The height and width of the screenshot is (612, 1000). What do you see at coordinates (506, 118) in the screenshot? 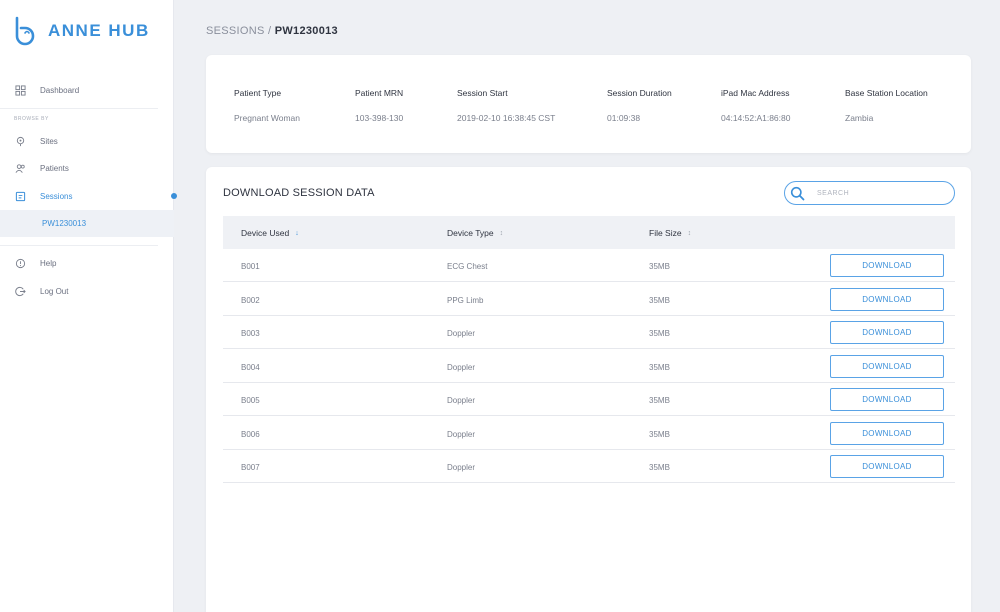
I see `info-value: 2019-02-10 16:38:45 CST` at bounding box center [506, 118].